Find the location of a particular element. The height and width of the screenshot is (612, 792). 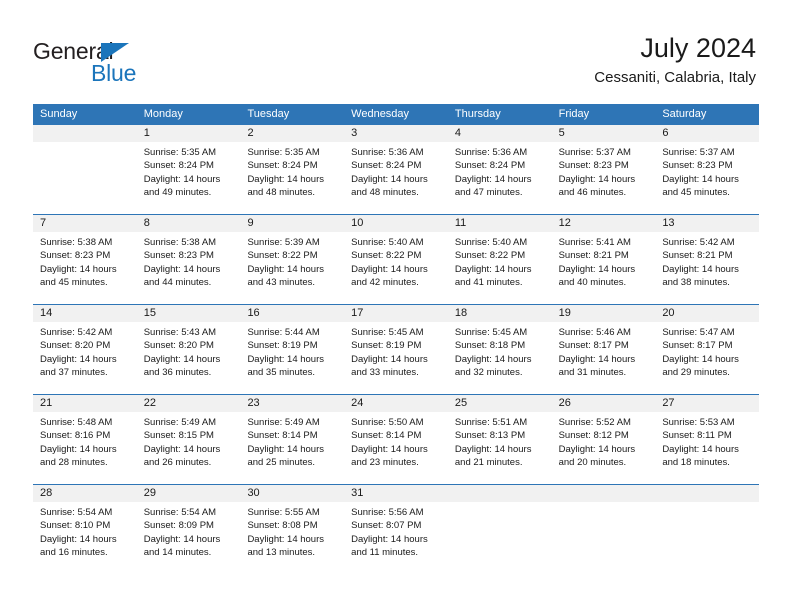

day-detail-line: and 20 minutes. is located at coordinates (592, 463).